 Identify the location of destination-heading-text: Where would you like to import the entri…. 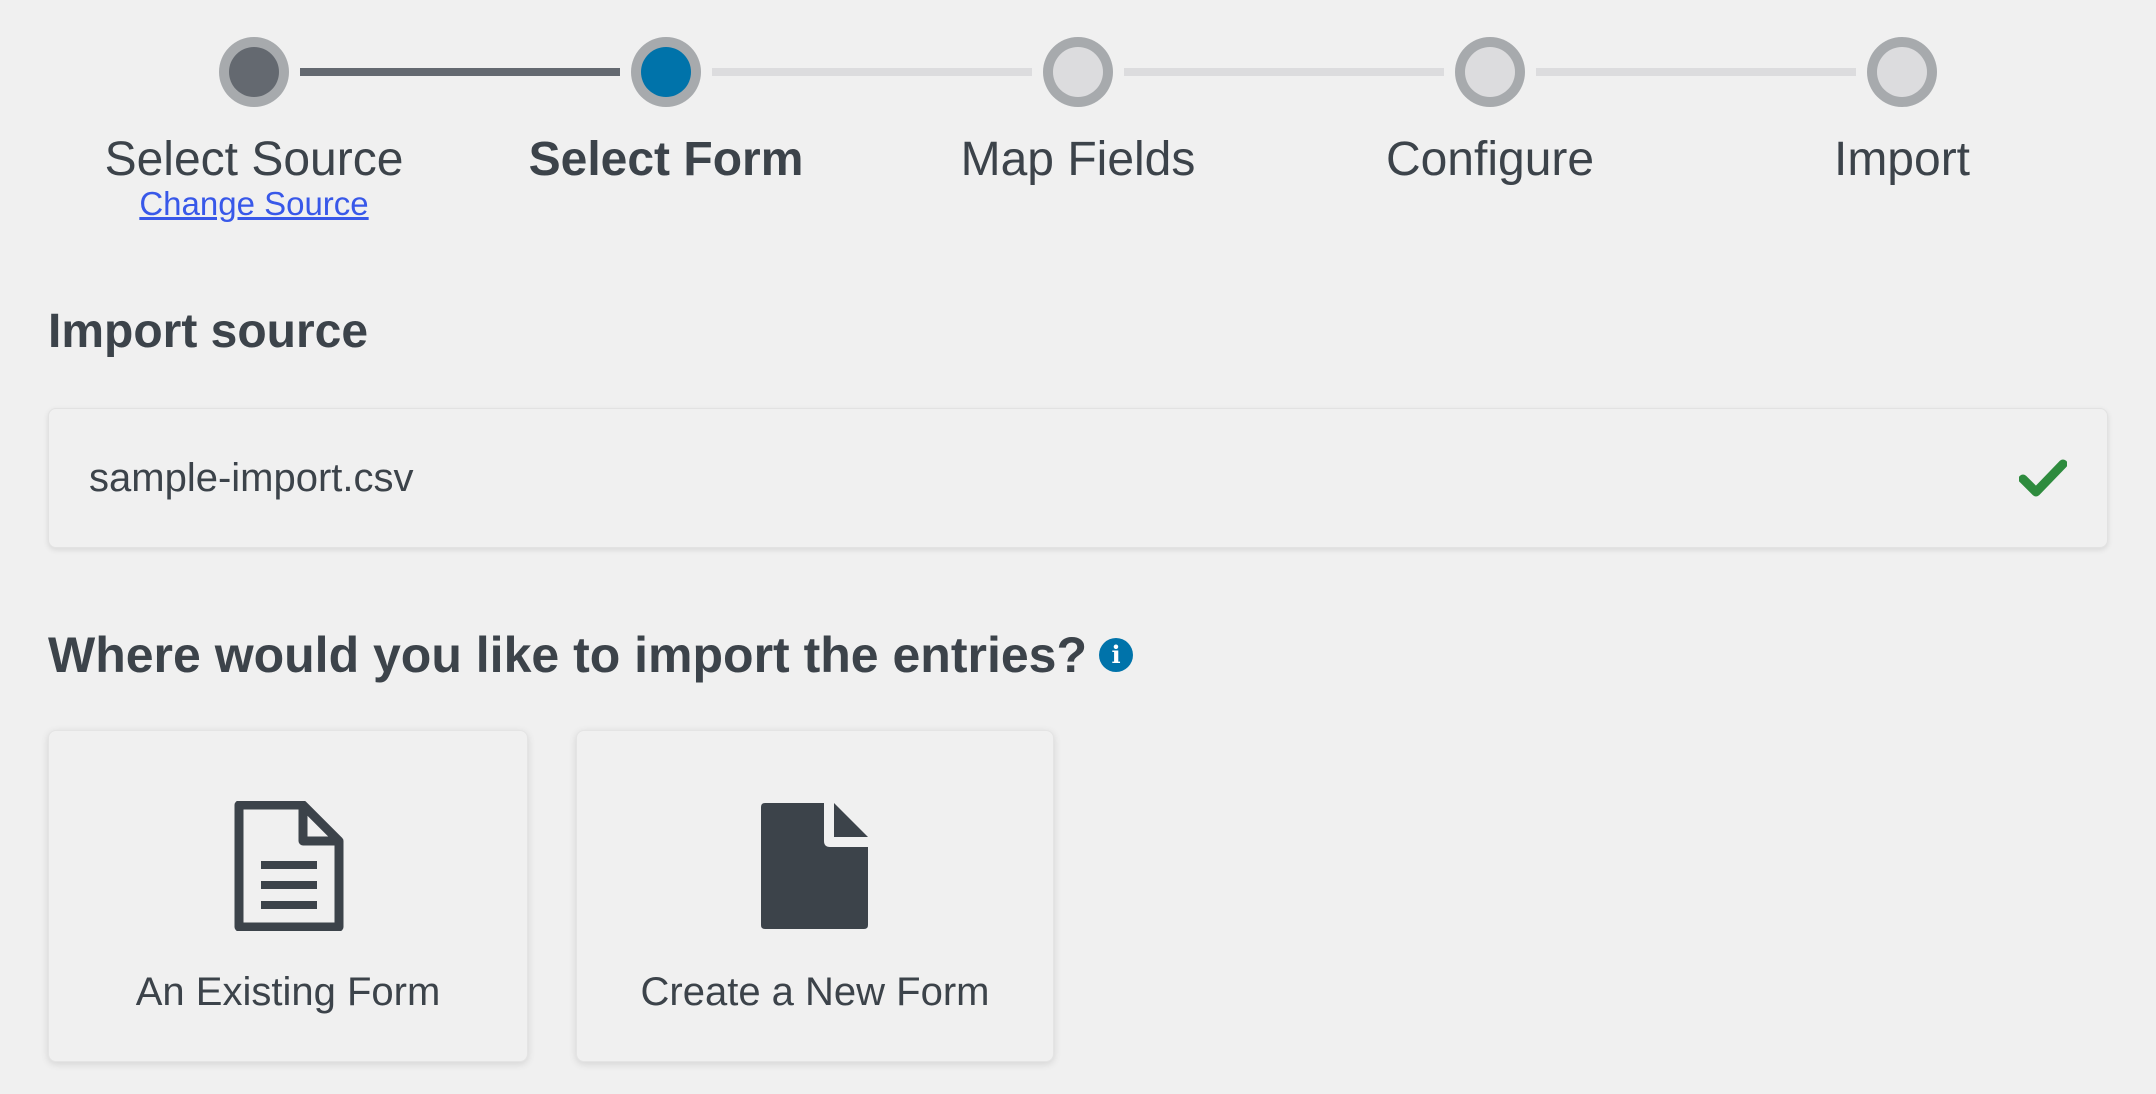
(567, 655).